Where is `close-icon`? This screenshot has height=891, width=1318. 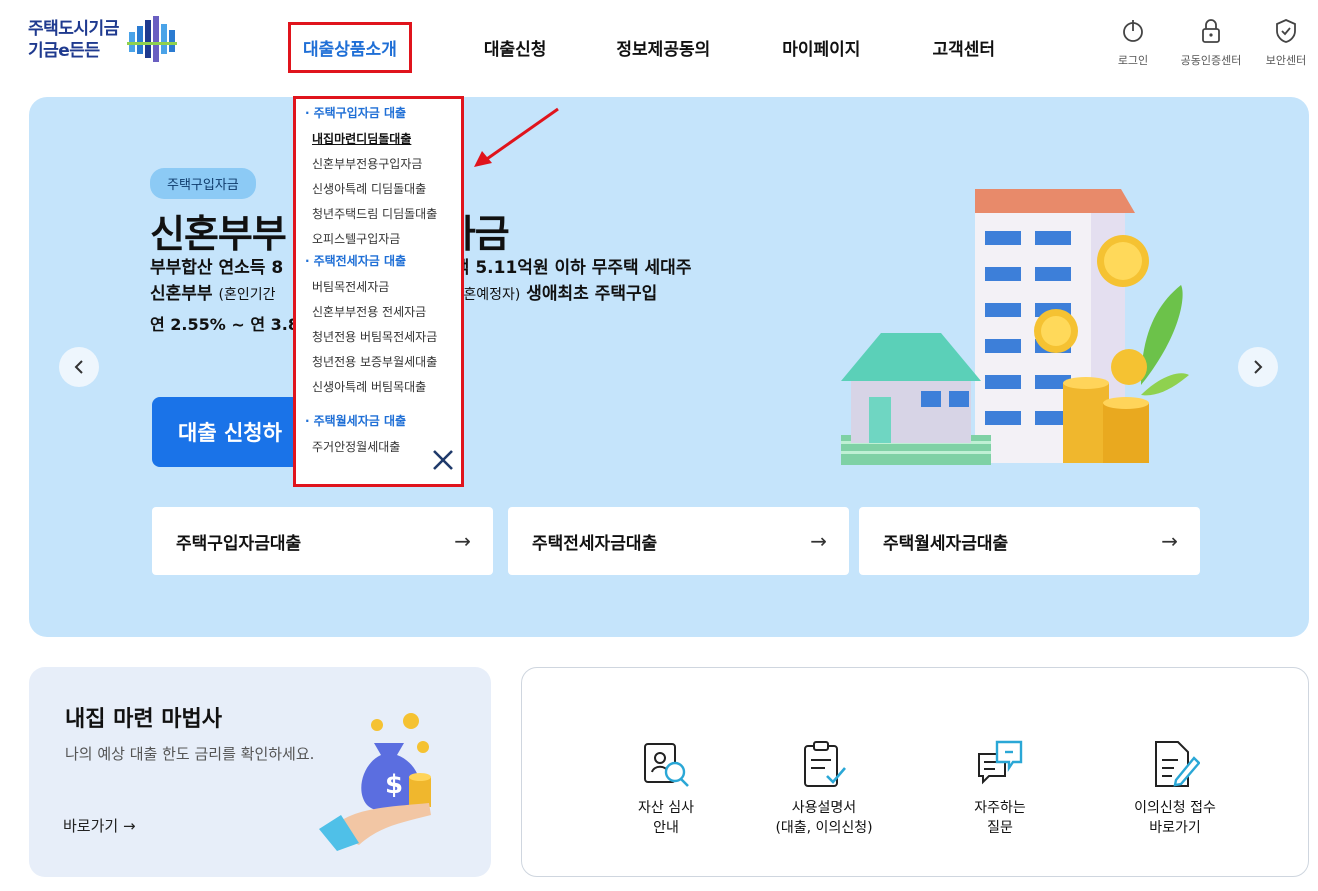 close-icon is located at coordinates (443, 460).